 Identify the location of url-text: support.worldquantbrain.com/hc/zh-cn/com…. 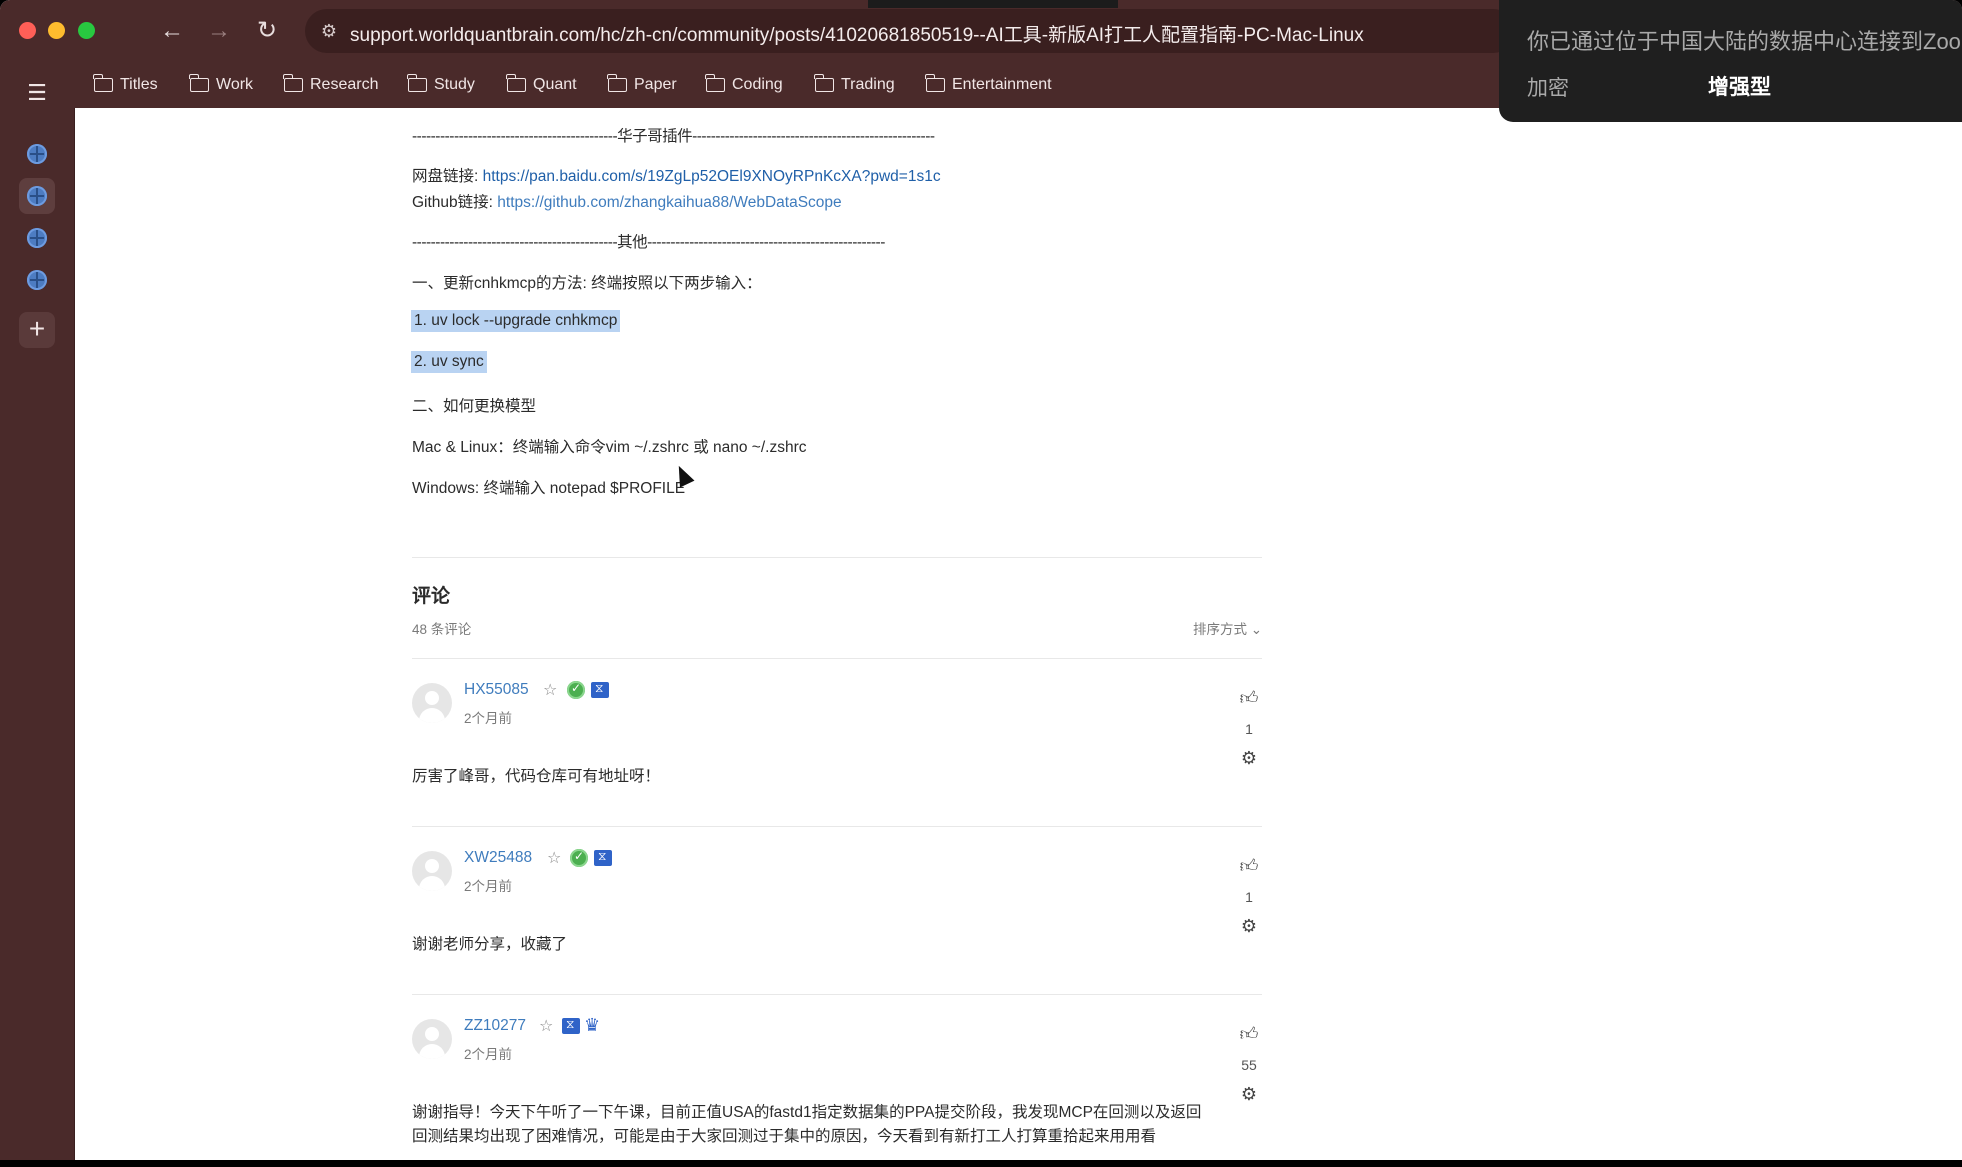
(857, 33).